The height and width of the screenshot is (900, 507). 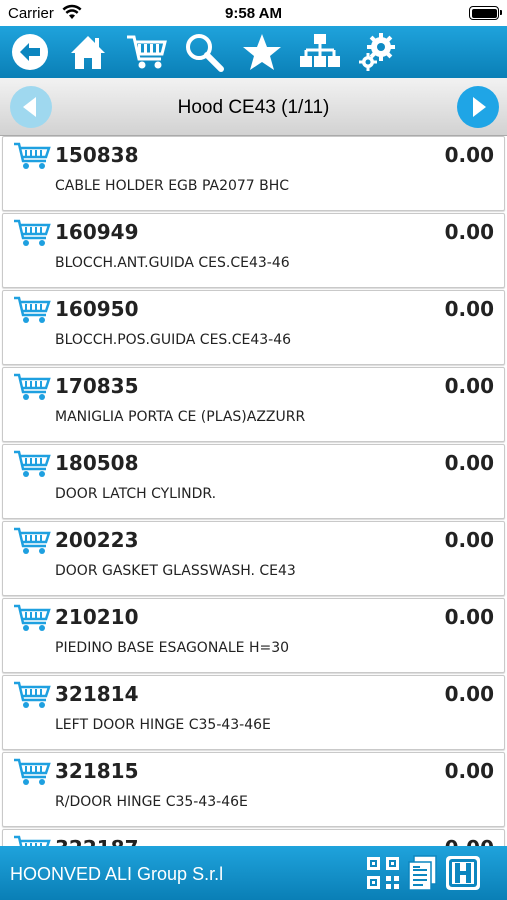 I want to click on part-description: DOOR GASKET GLASSWASH. CE43, so click(x=175, y=571).